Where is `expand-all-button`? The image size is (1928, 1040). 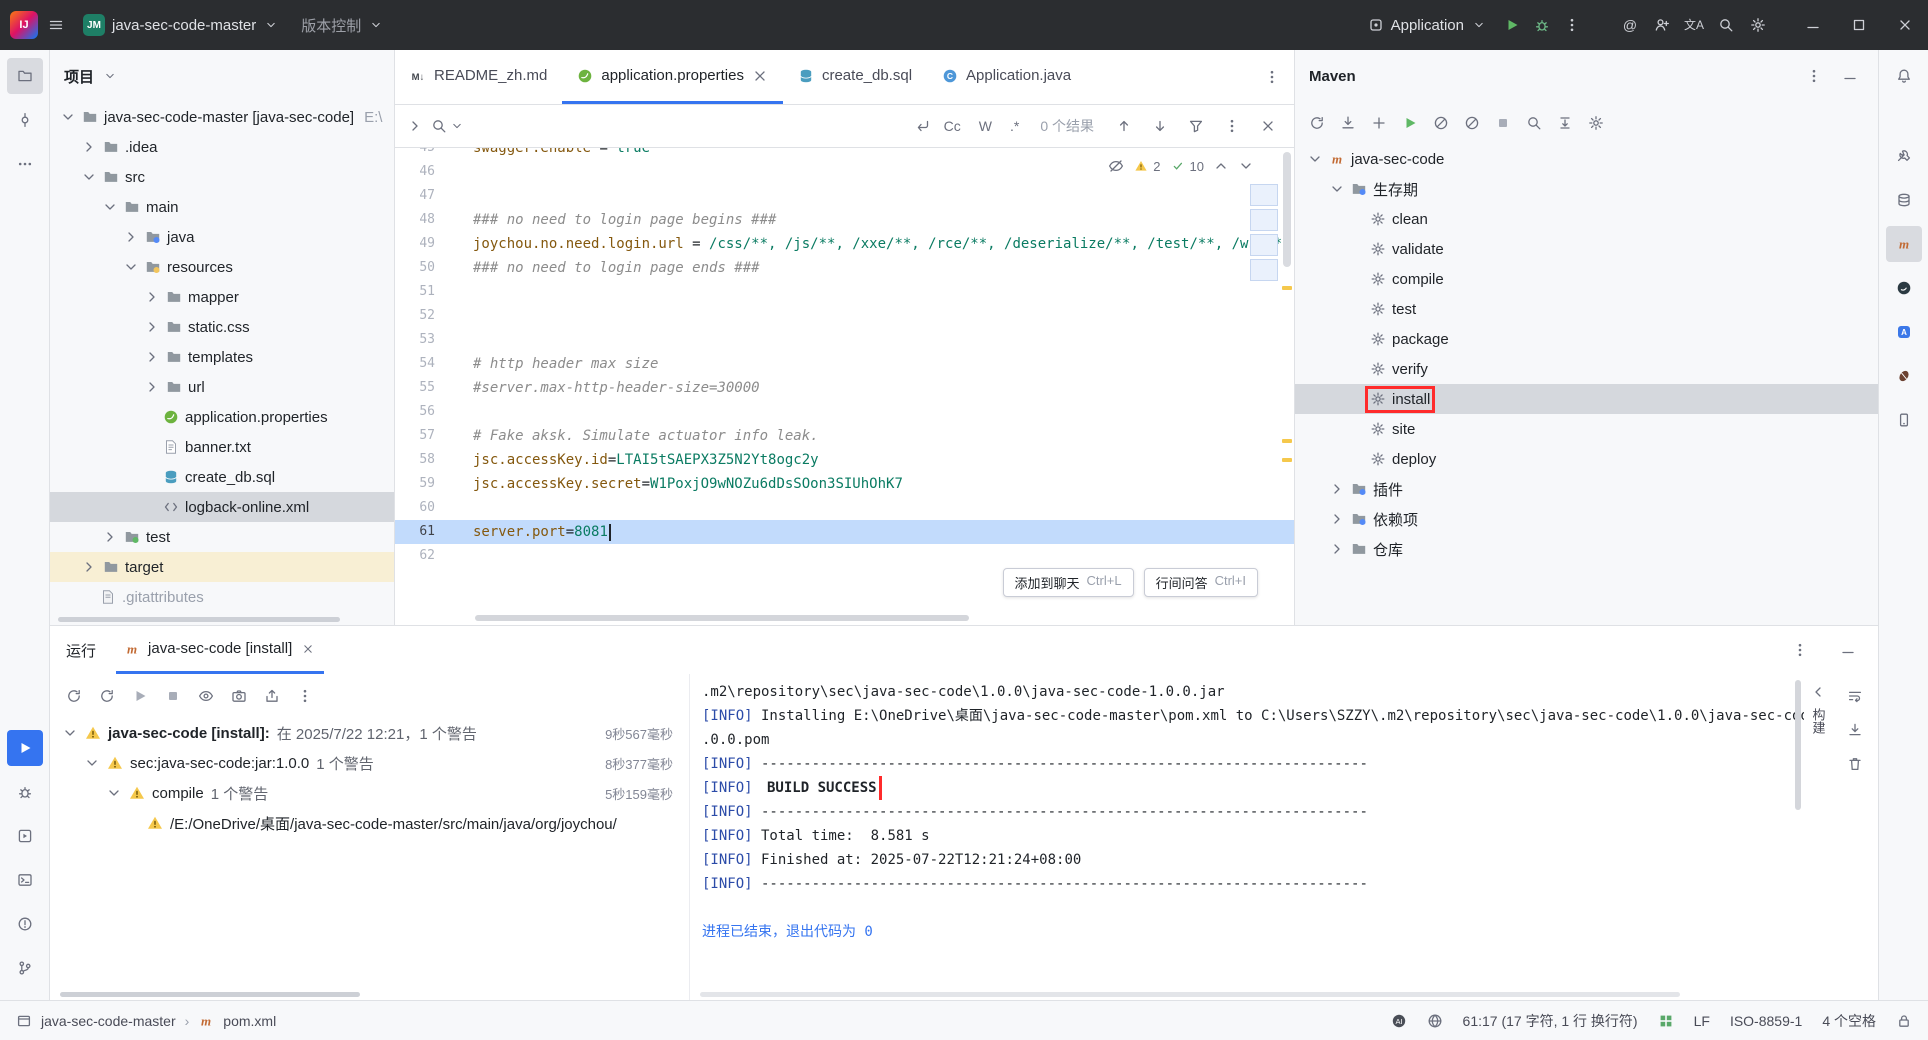 expand-all-button is located at coordinates (1565, 123).